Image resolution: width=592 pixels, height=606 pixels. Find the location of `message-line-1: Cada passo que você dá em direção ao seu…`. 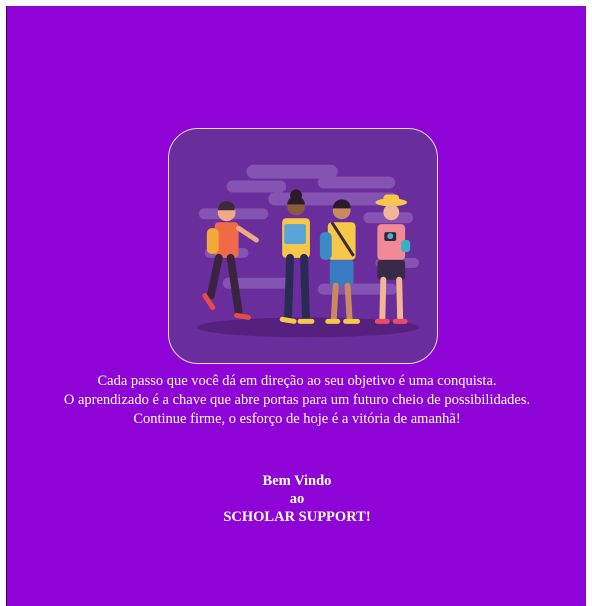

message-line-1: Cada passo que você dá em direção ao seu… is located at coordinates (297, 381).